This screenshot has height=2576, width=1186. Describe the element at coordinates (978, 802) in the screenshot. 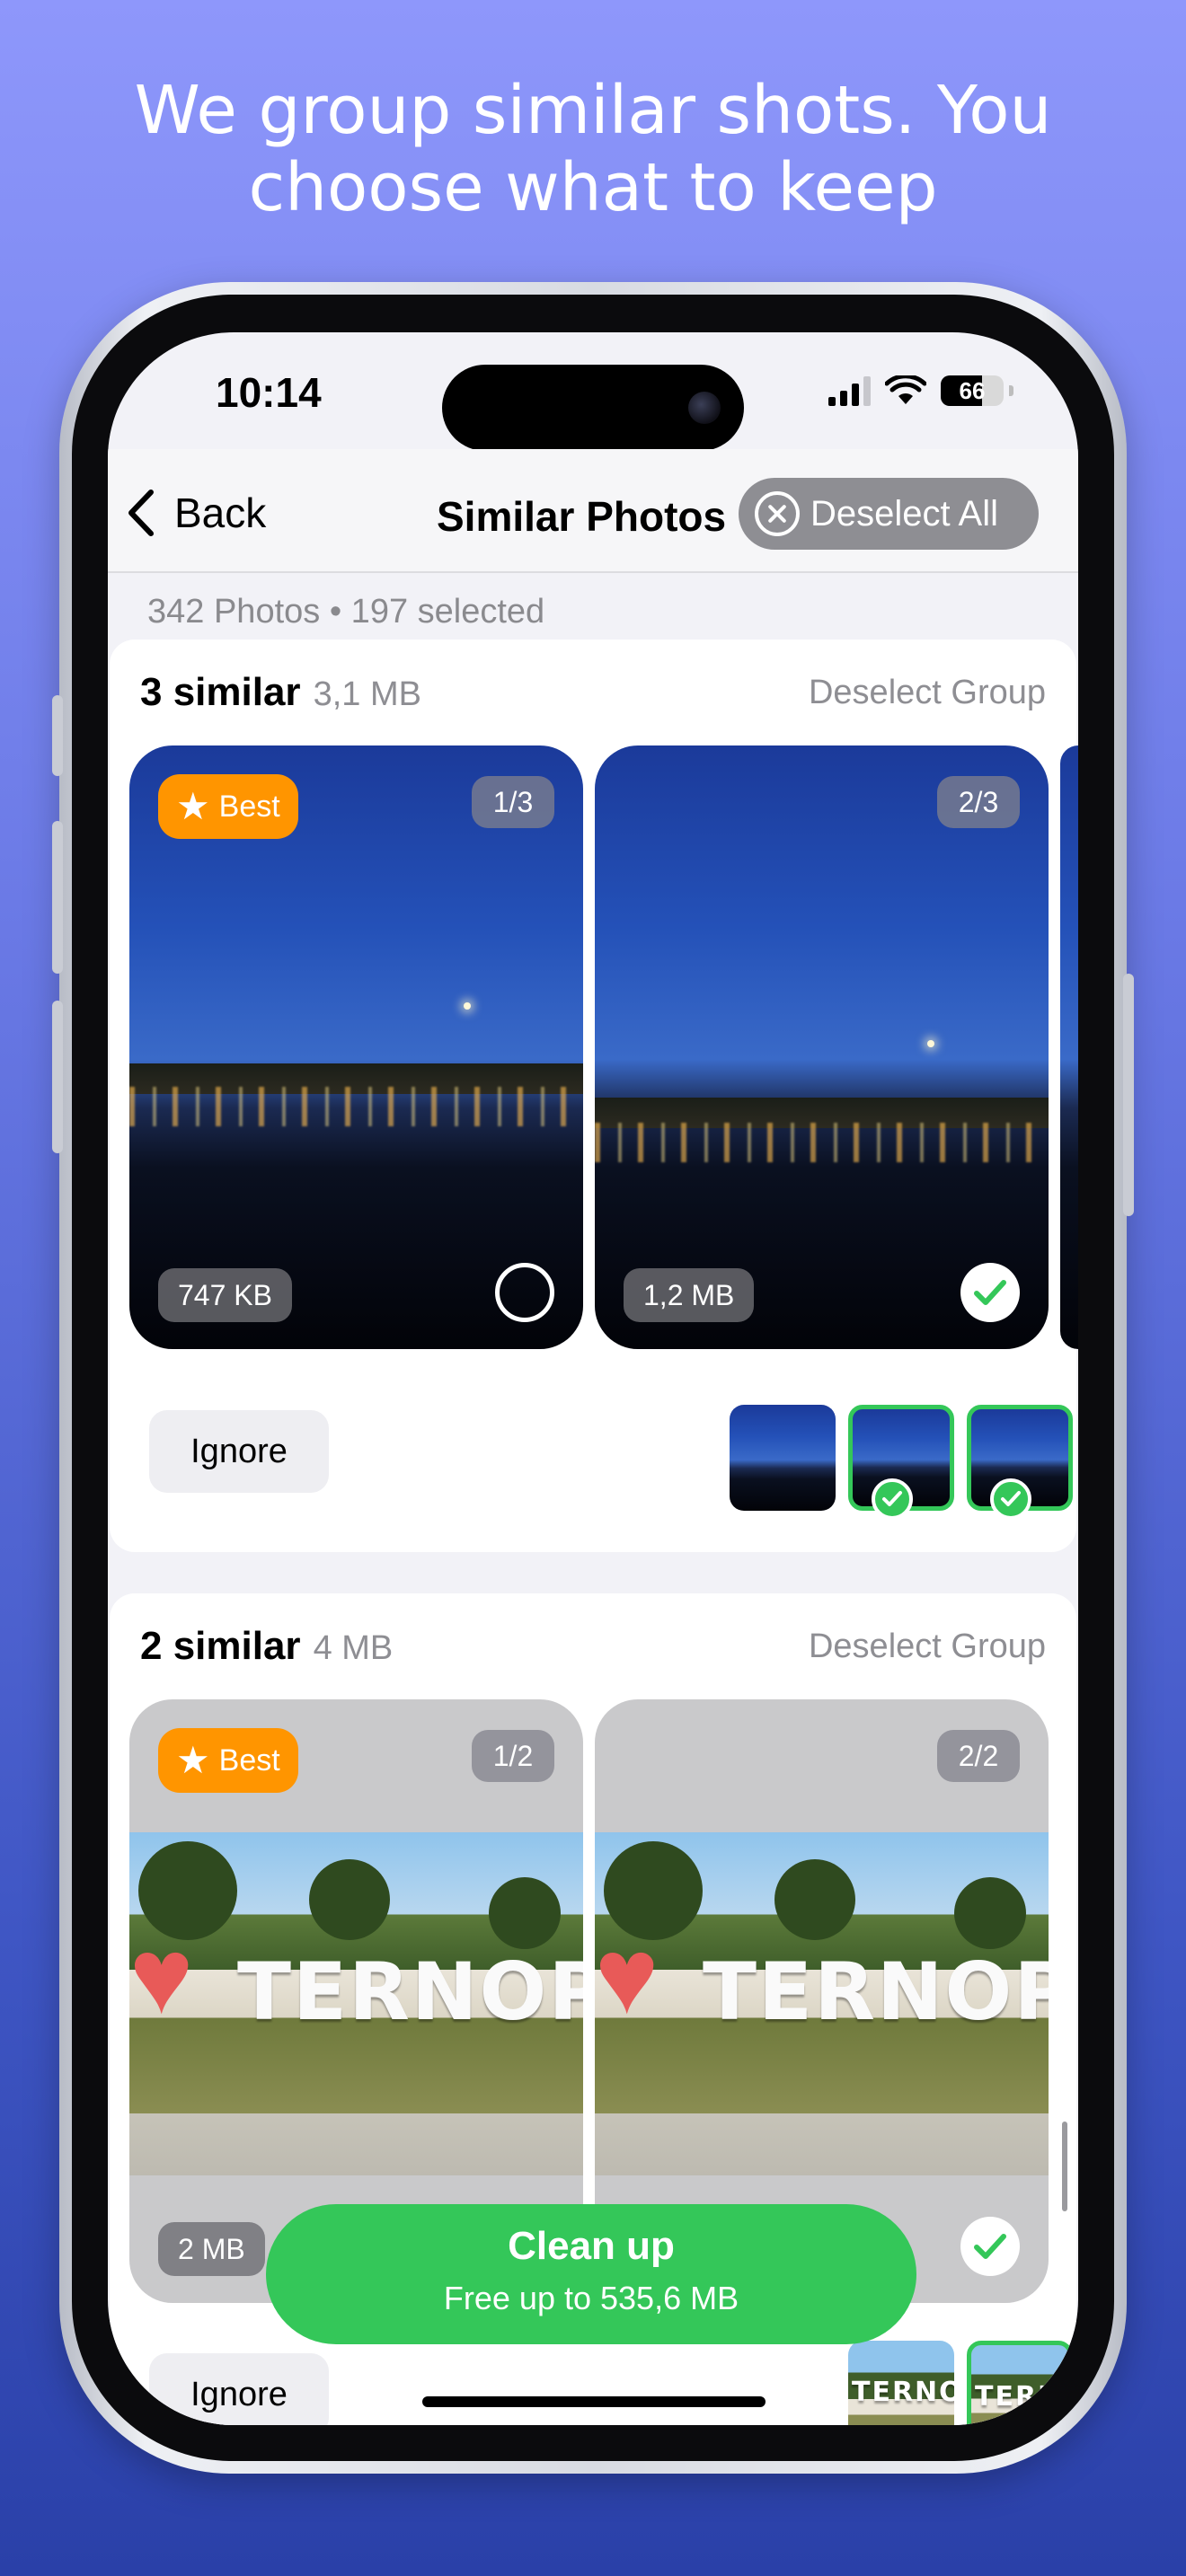

I see `photo-index: 2/3` at that location.